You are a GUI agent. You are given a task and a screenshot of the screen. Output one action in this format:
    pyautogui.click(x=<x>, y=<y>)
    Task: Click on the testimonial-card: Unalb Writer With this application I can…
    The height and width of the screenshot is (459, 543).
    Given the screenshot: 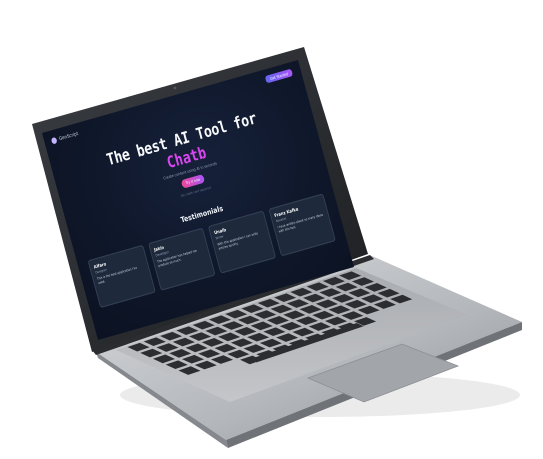 What is the action you would take?
    pyautogui.click(x=241, y=242)
    